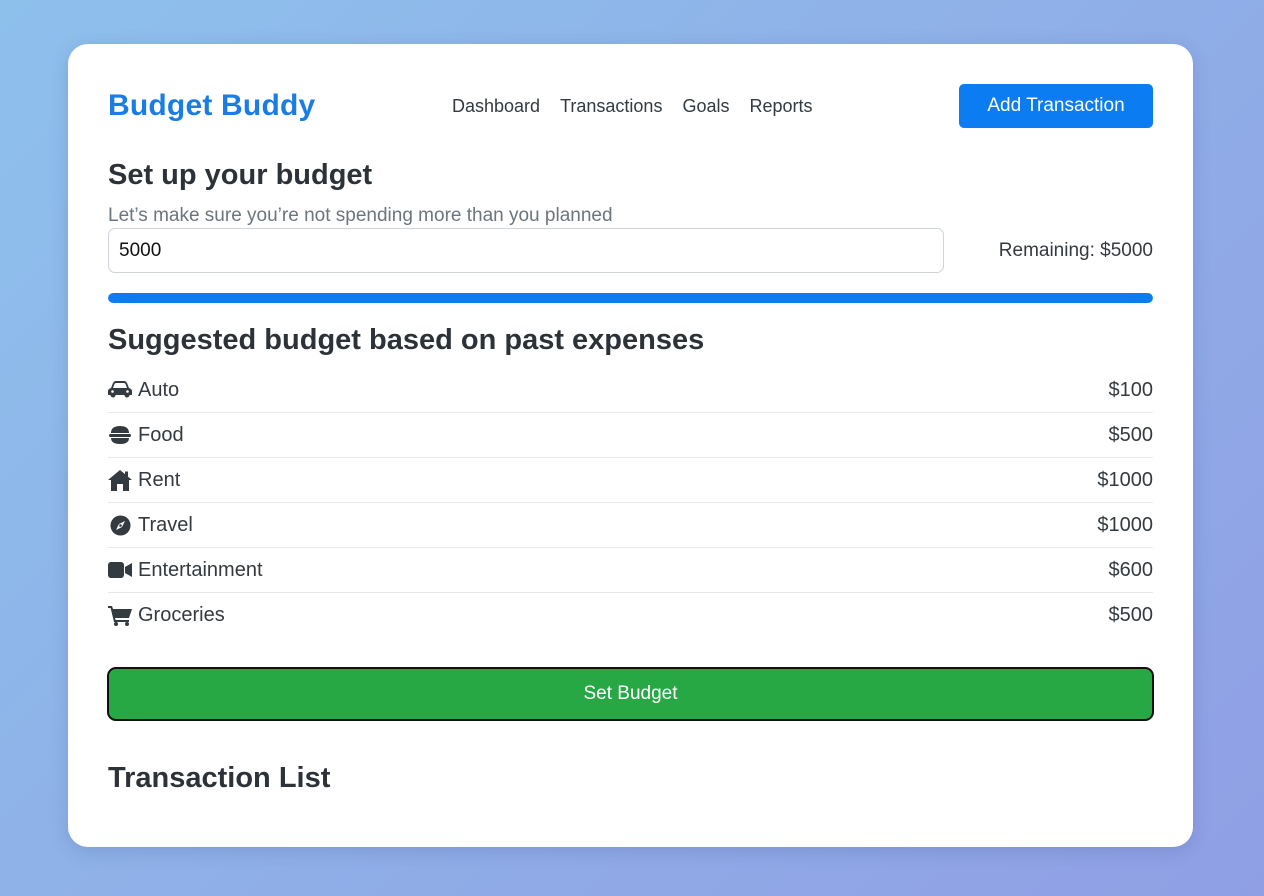 The image size is (1264, 896). What do you see at coordinates (211, 106) in the screenshot?
I see `brand-logo: Budget Buddy` at bounding box center [211, 106].